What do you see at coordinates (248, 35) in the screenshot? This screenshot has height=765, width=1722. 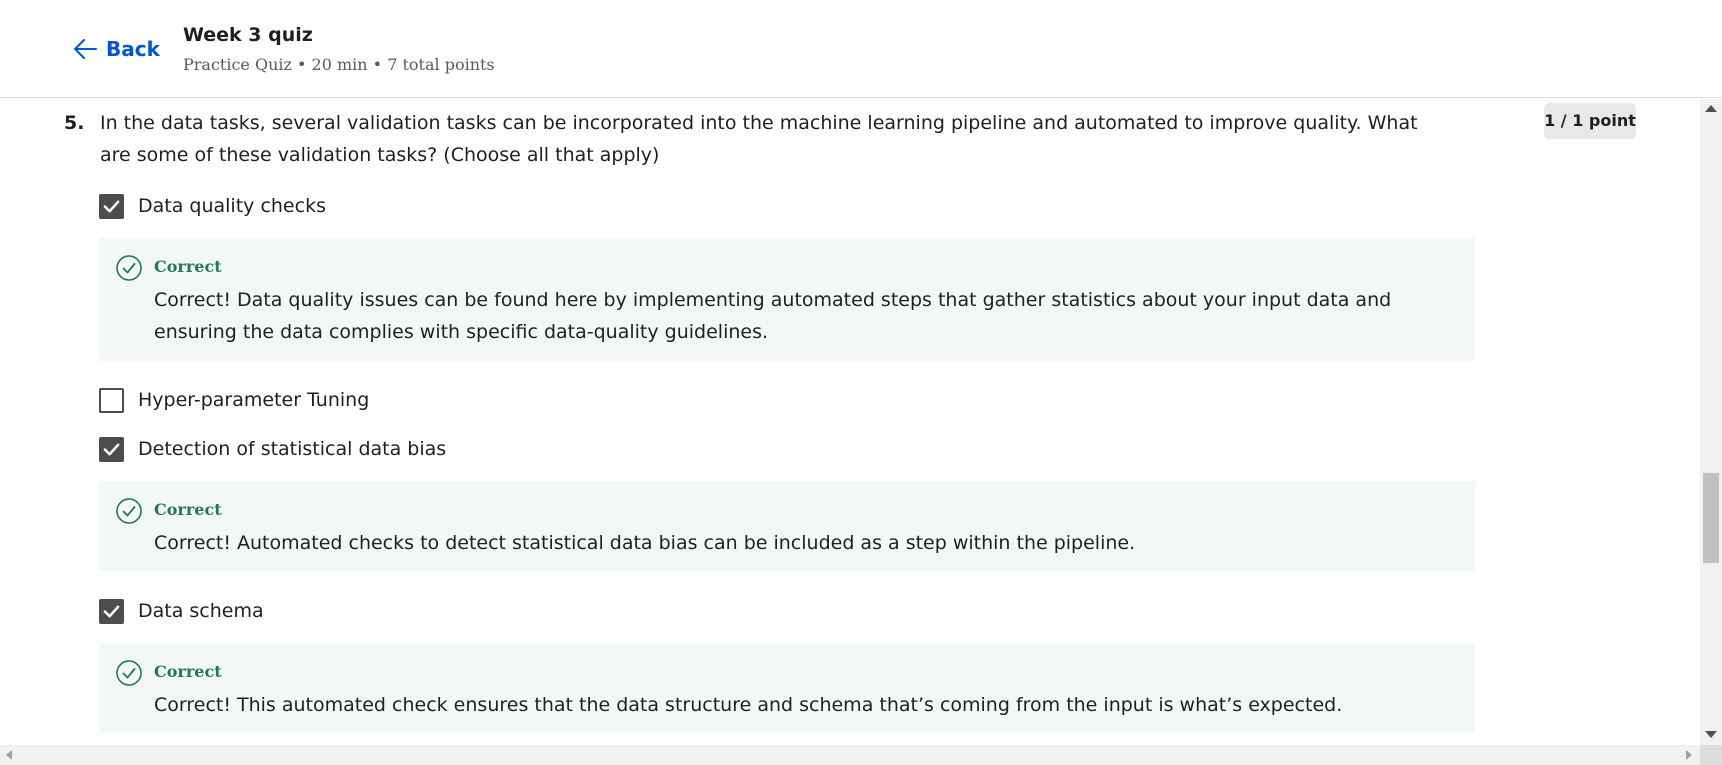 I see `quiz-title: Week 3 quiz` at bounding box center [248, 35].